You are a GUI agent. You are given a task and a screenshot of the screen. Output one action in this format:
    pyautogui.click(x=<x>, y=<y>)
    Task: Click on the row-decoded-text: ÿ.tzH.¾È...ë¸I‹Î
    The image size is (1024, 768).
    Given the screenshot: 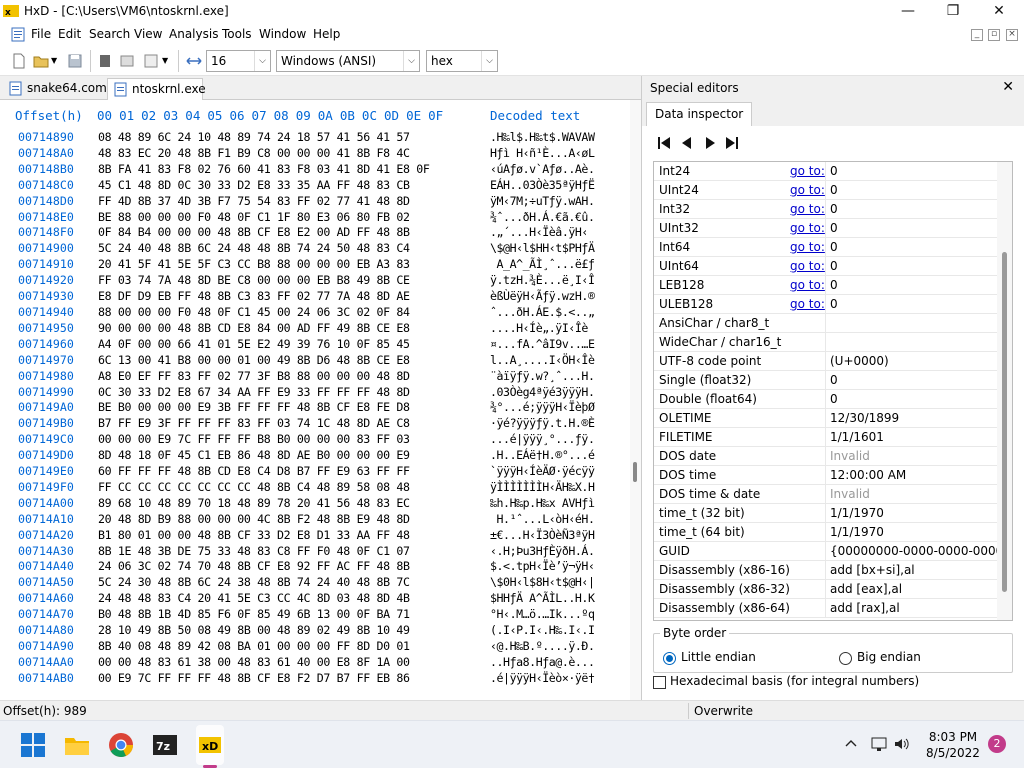 What is the action you would take?
    pyautogui.click(x=542, y=281)
    